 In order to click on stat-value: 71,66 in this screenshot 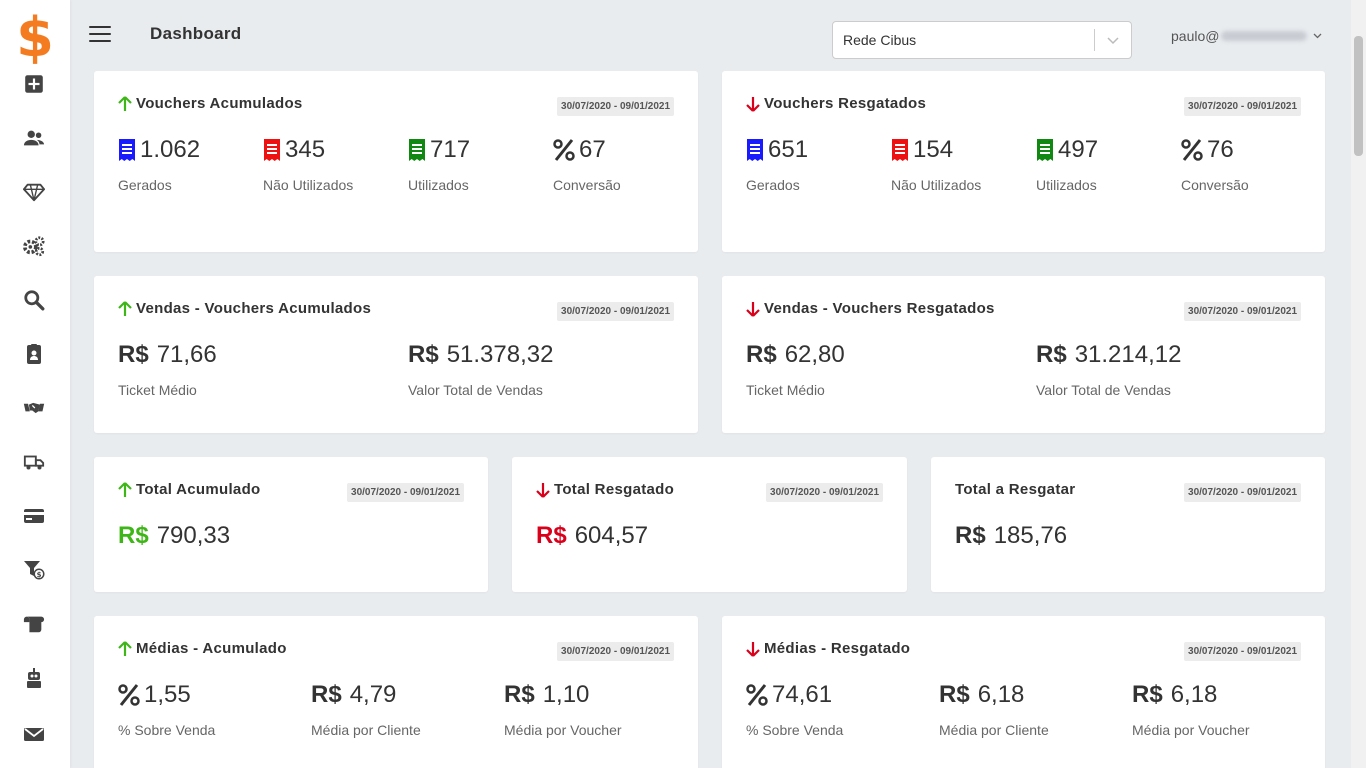, I will do `click(186, 354)`.